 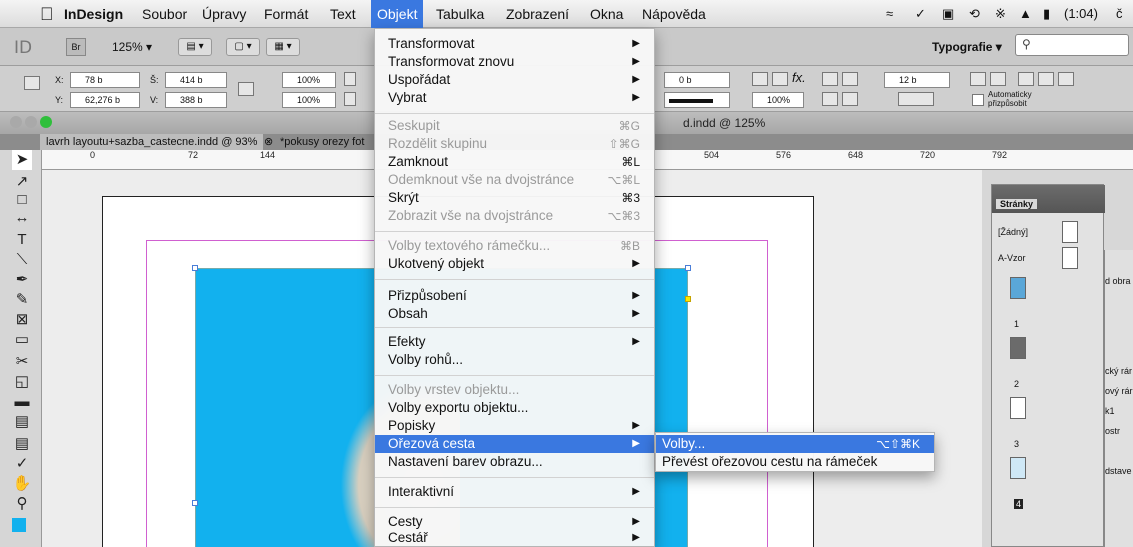 What do you see at coordinates (16, 122) in the screenshot?
I see `close-window-icon` at bounding box center [16, 122].